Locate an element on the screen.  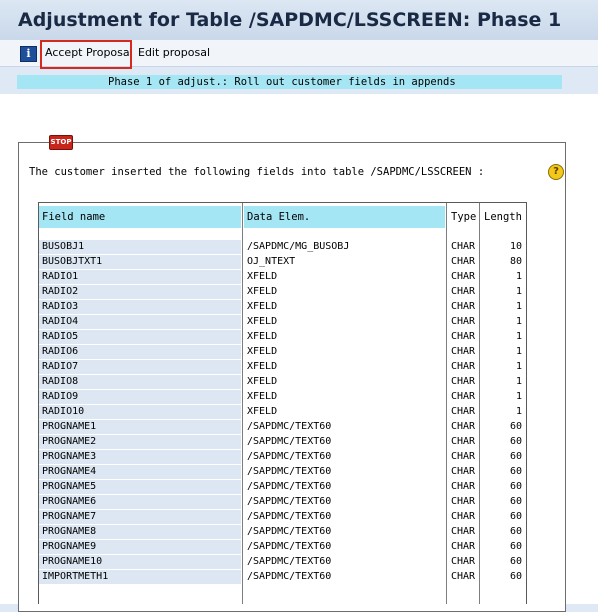
table-row: RADIO10 XFELD CHAR 1 is located at coordinates (299, 412).